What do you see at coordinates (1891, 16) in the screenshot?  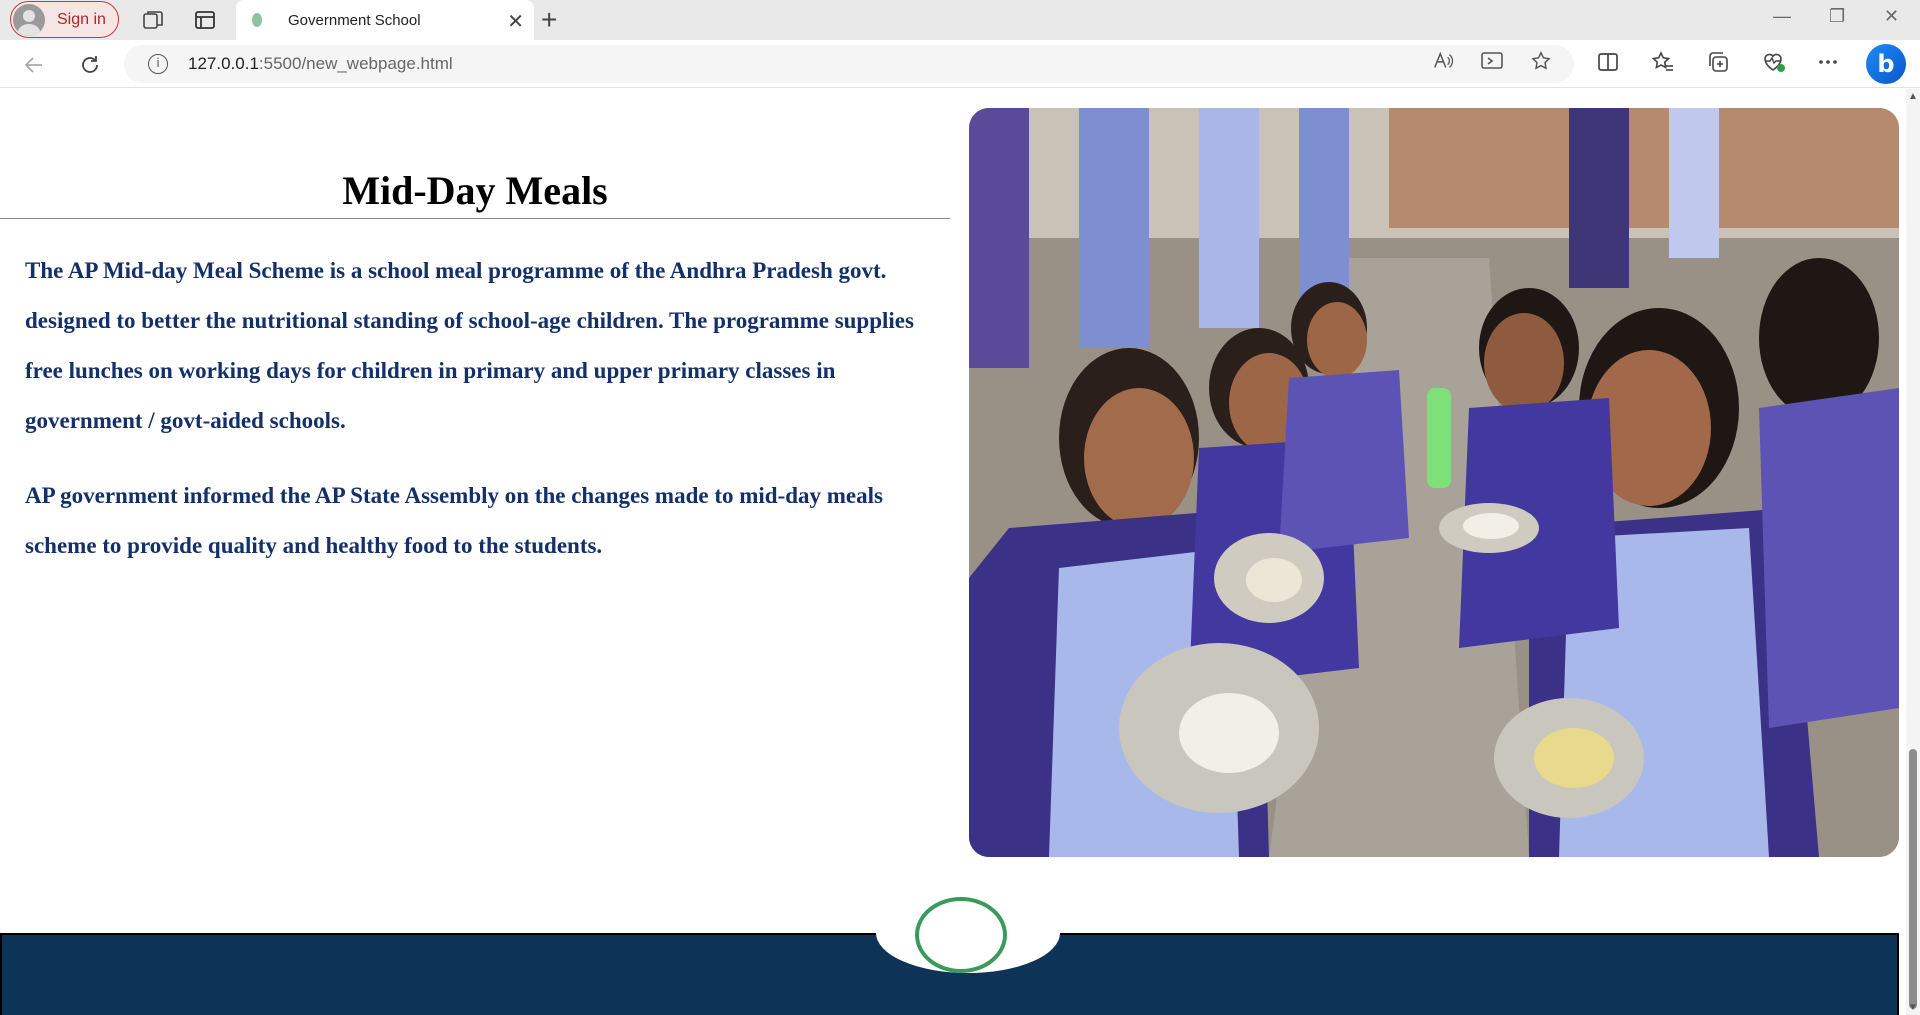 I see `close-window-icon: ✕` at bounding box center [1891, 16].